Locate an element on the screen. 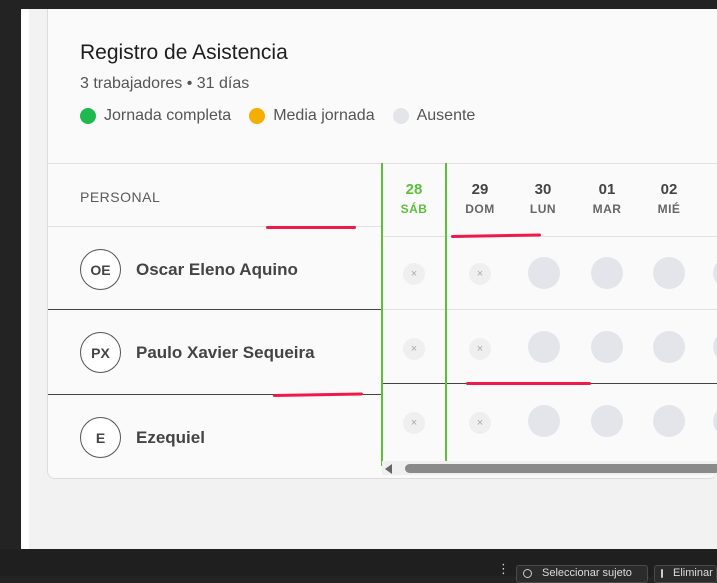 Image resolution: width=717 pixels, height=583 pixels. image-icon is located at coordinates (662, 573).